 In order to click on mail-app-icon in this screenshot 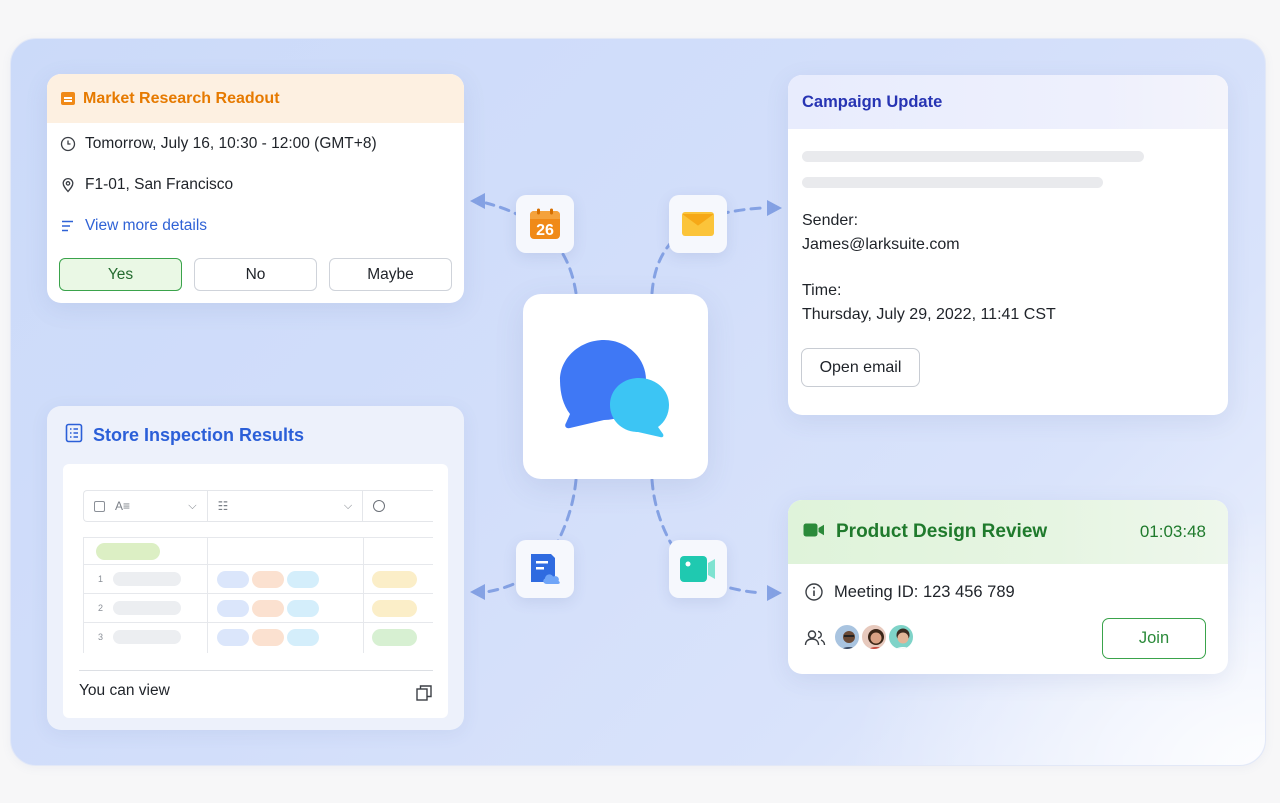, I will do `click(698, 224)`.